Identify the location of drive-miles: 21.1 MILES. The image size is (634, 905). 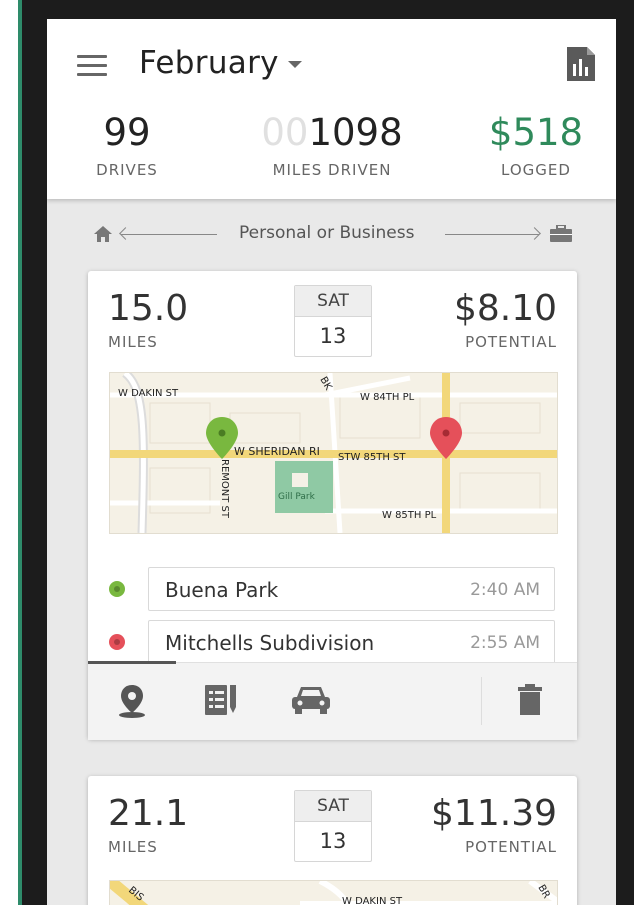
(148, 825).